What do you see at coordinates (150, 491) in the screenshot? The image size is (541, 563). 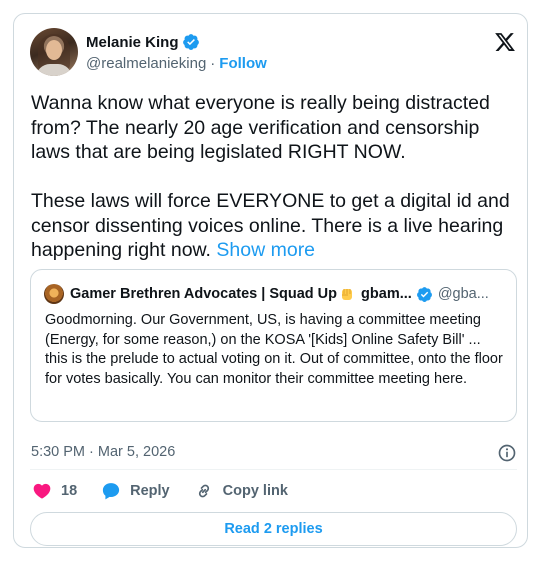 I see `reply-label: Reply` at bounding box center [150, 491].